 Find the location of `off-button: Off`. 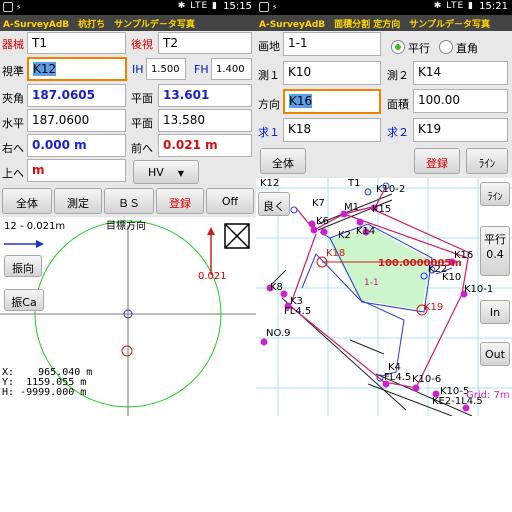

off-button: Off is located at coordinates (230, 201).